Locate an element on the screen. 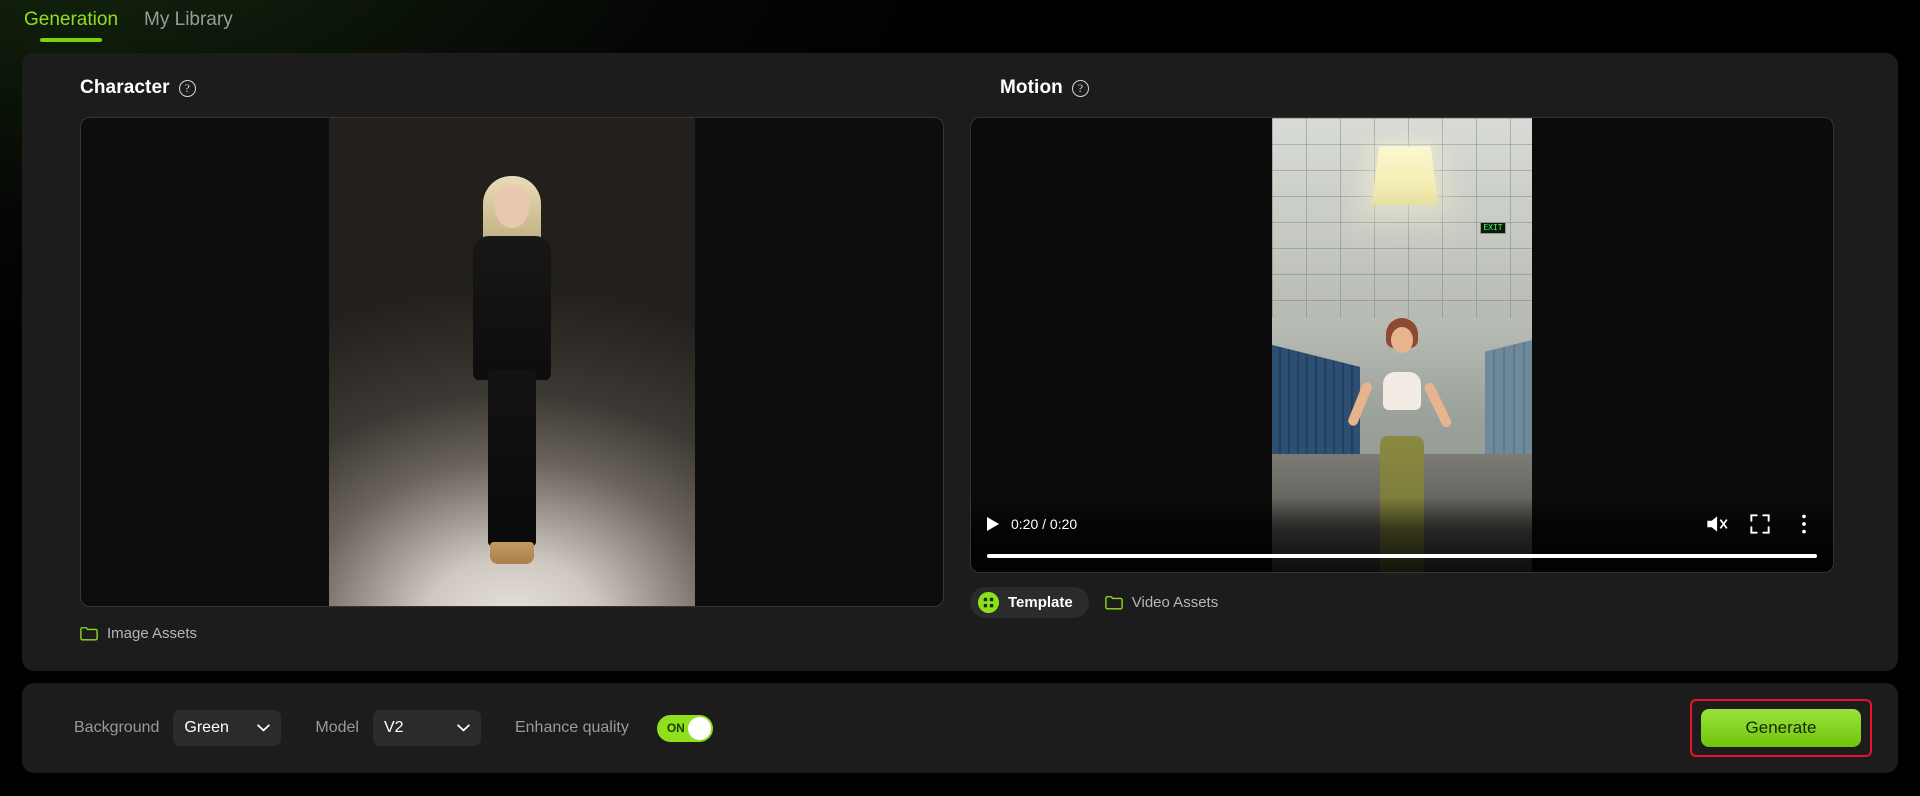 The width and height of the screenshot is (1920, 796). video-scrubber is located at coordinates (1402, 556).